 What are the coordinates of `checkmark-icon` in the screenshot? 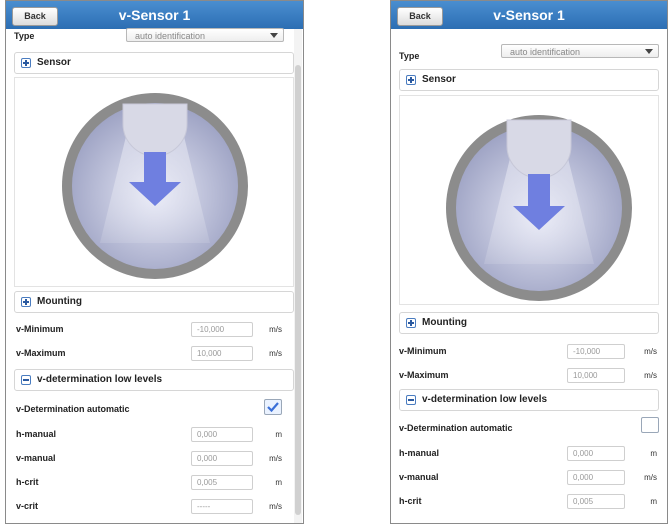 It's located at (273, 407).